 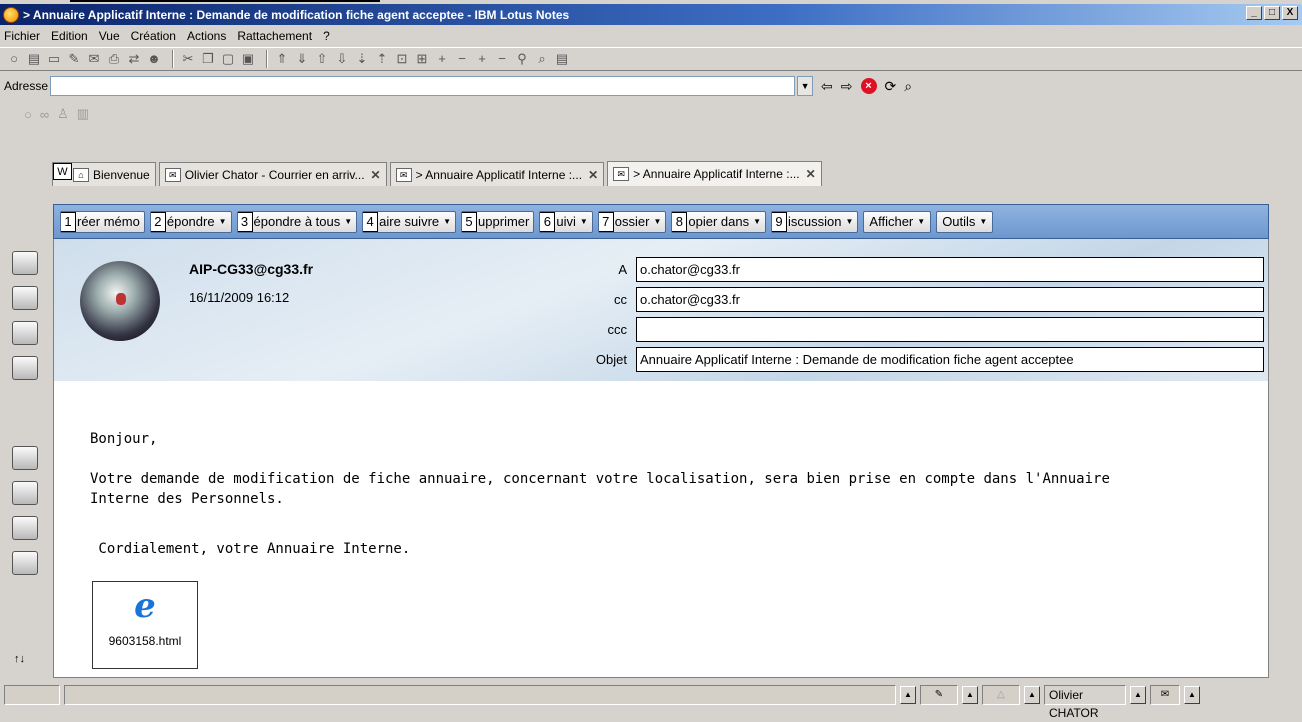 I want to click on edit-icon: ✎, so click(x=74, y=59).